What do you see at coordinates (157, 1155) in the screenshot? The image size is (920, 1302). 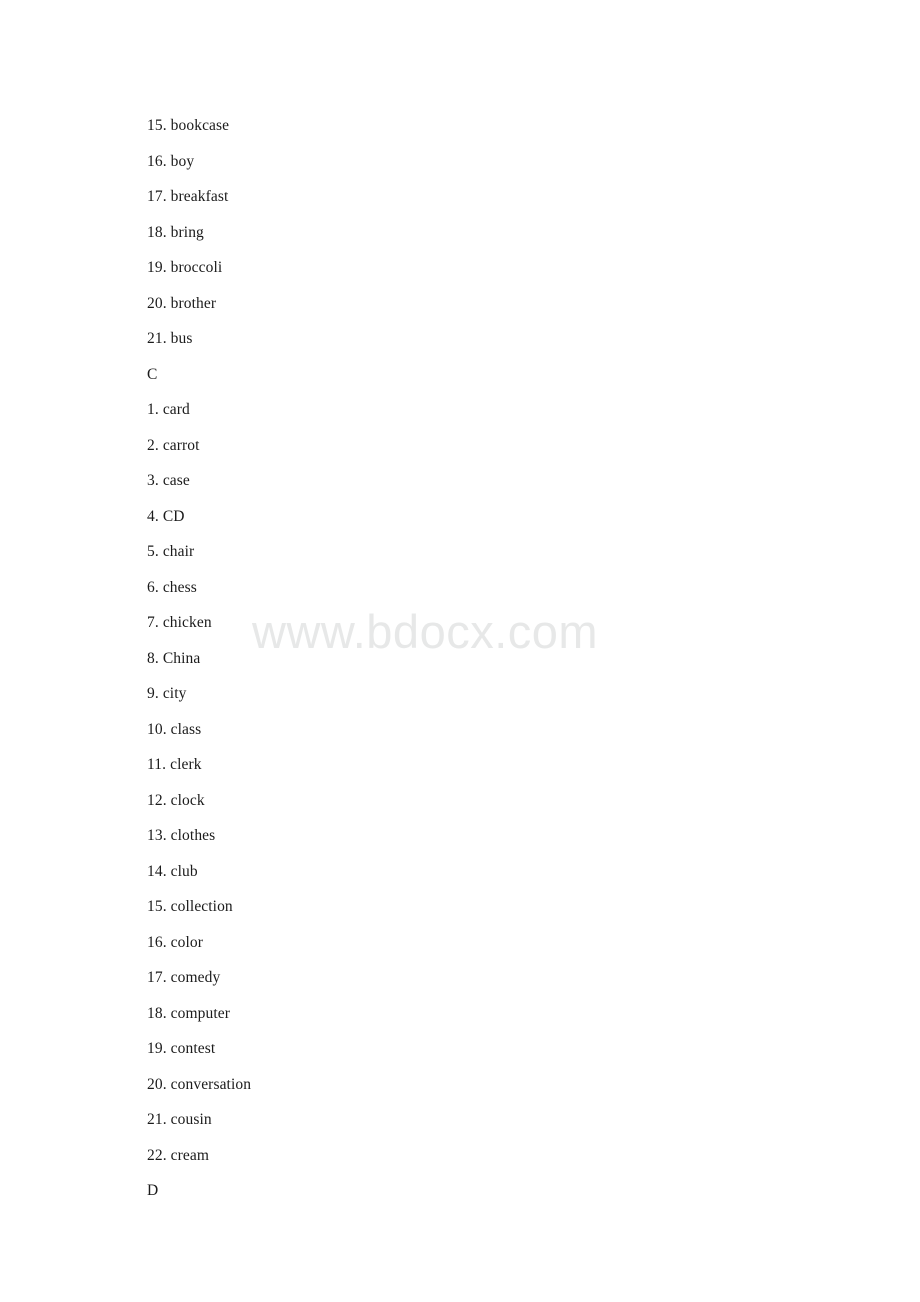 I see `item-number: 22.` at bounding box center [157, 1155].